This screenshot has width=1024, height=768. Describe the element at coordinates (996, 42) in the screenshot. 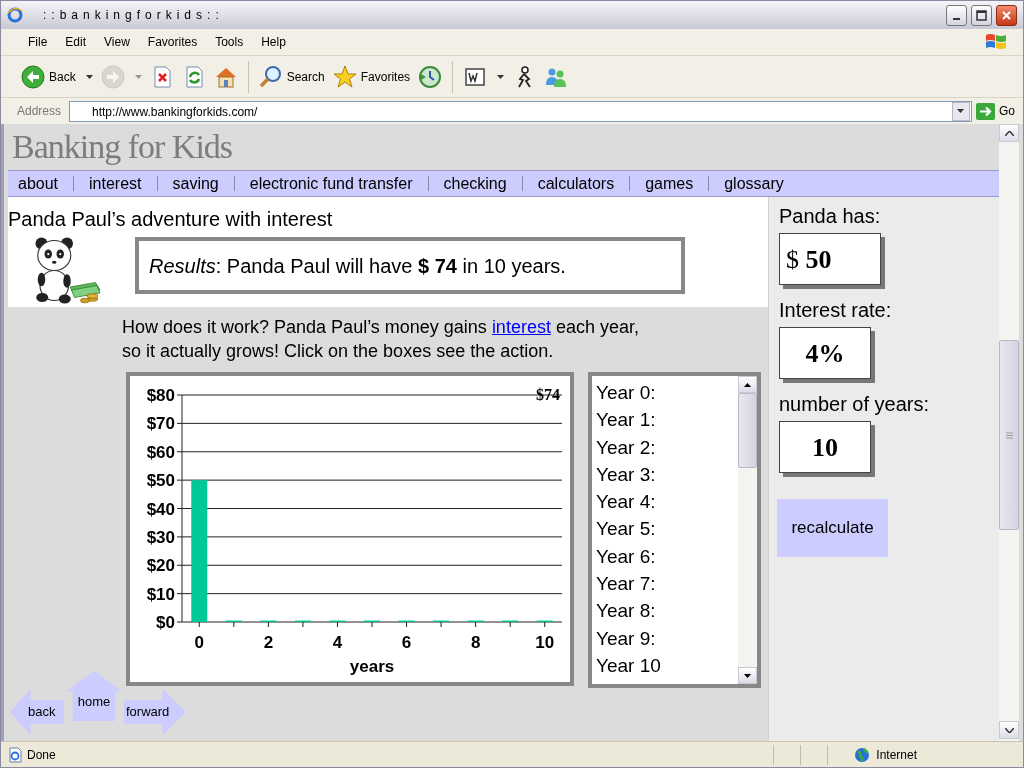

I see `windows-logo-icon` at that location.